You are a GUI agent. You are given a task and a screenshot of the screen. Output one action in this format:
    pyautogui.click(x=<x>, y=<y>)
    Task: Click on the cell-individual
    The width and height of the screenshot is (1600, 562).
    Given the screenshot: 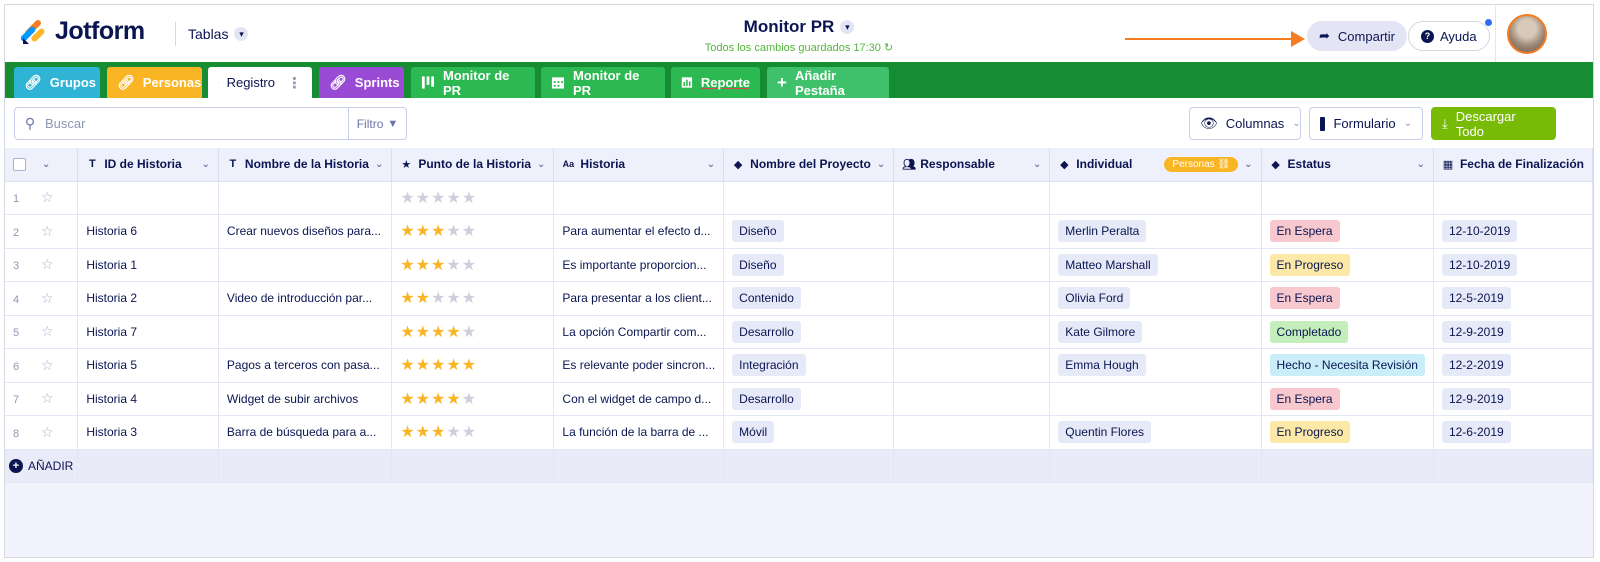 What is the action you would take?
    pyautogui.click(x=1155, y=399)
    